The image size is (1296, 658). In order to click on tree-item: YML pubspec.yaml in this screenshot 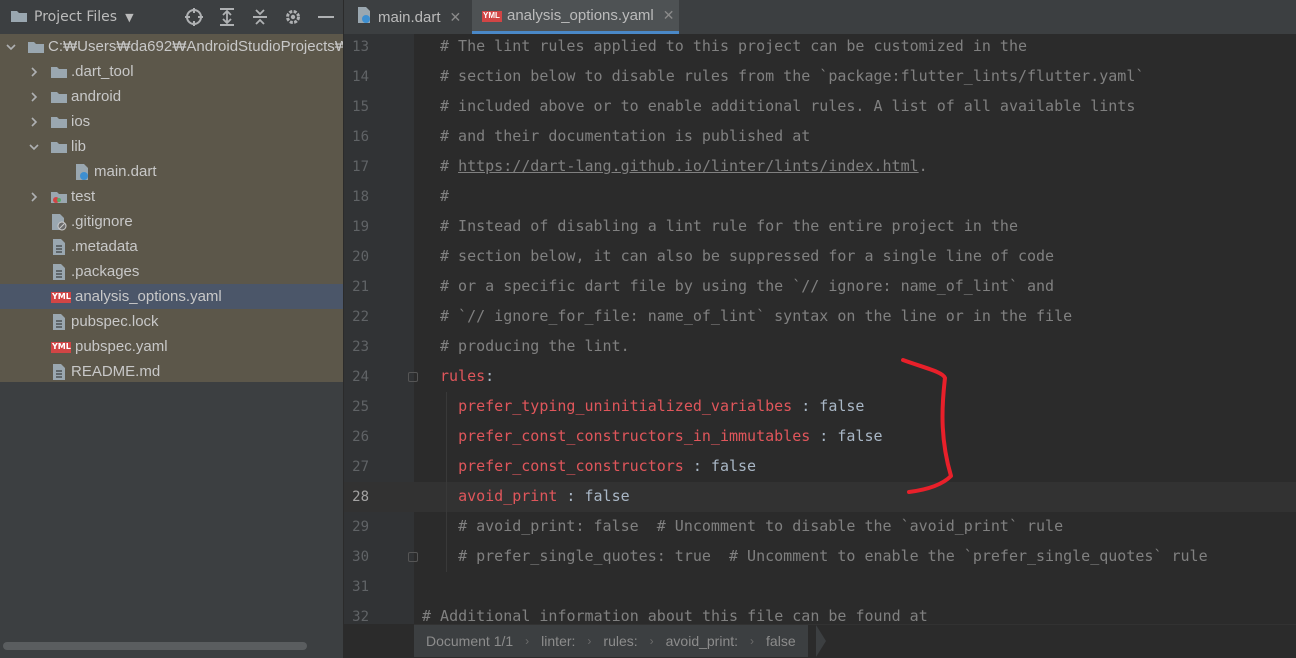, I will do `click(171, 346)`.